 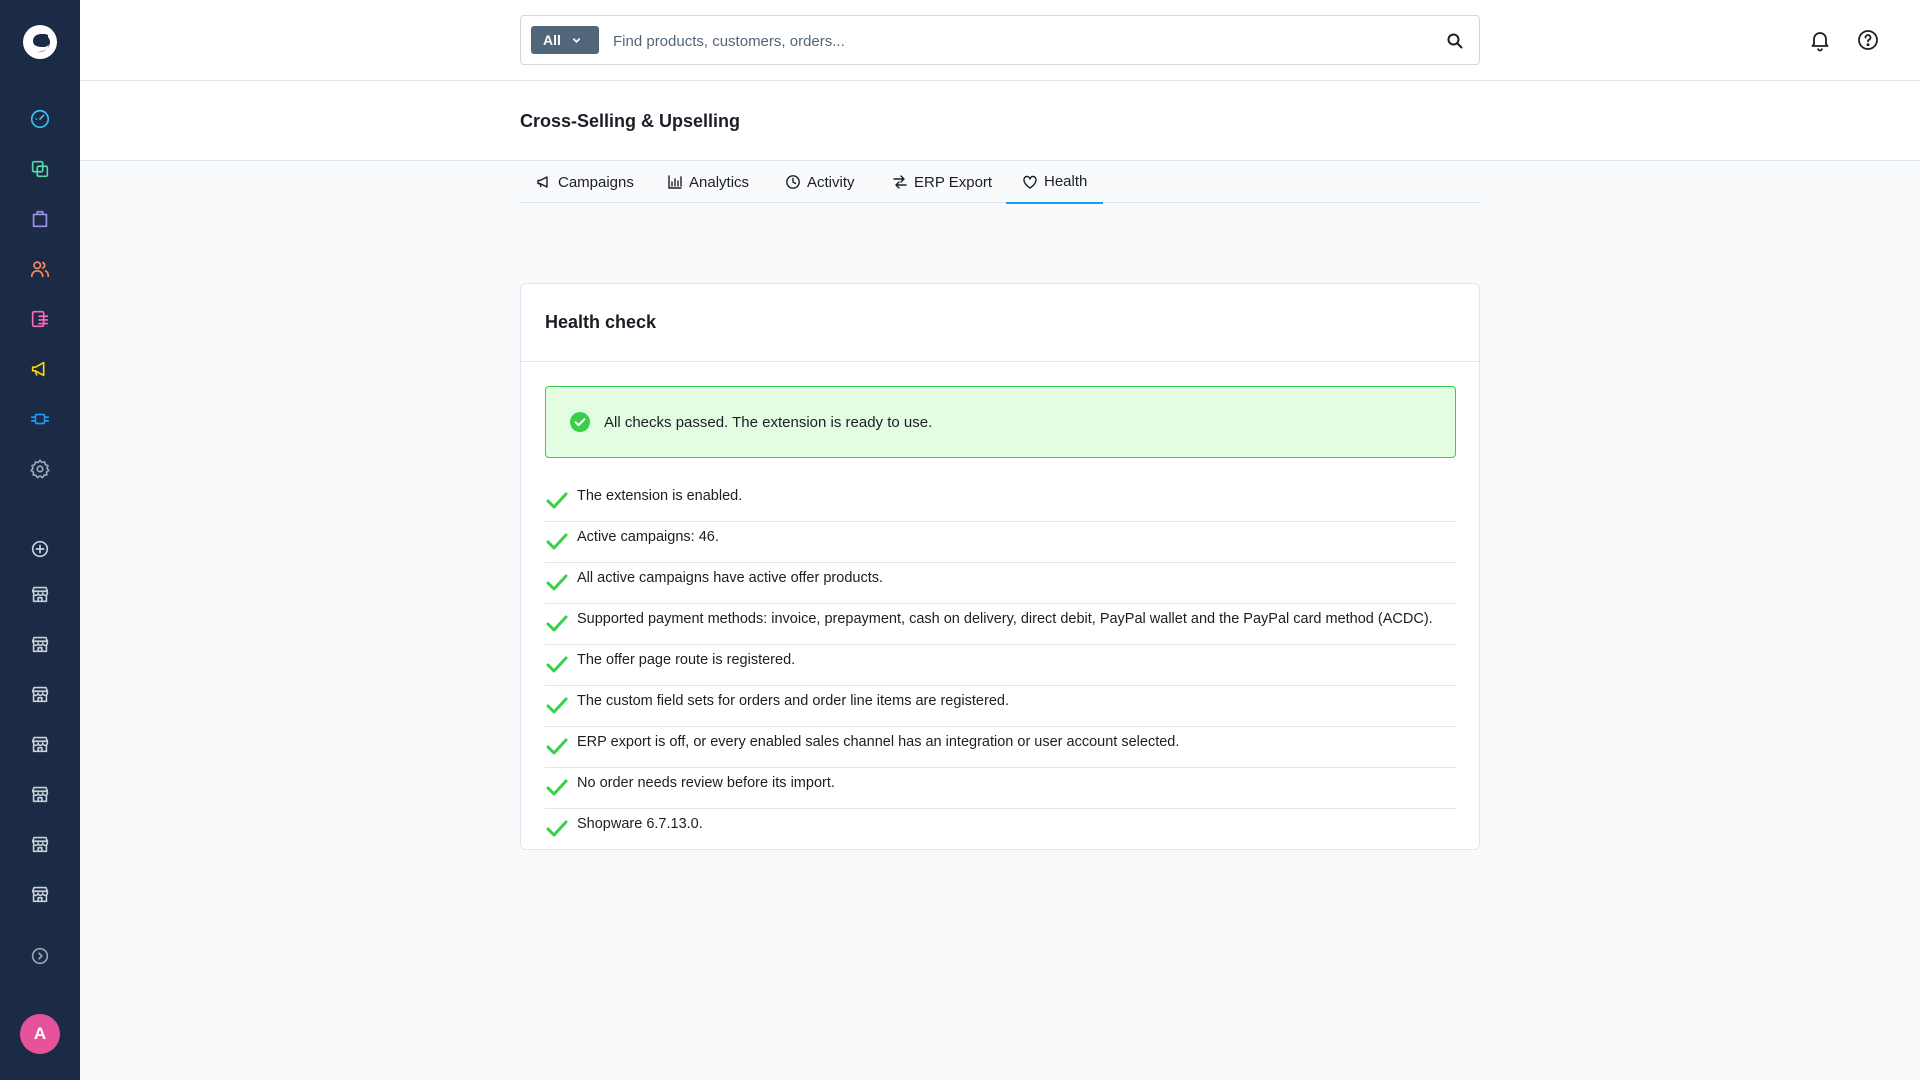 What do you see at coordinates (40, 119) in the screenshot?
I see `dashboard-gauge-icon` at bounding box center [40, 119].